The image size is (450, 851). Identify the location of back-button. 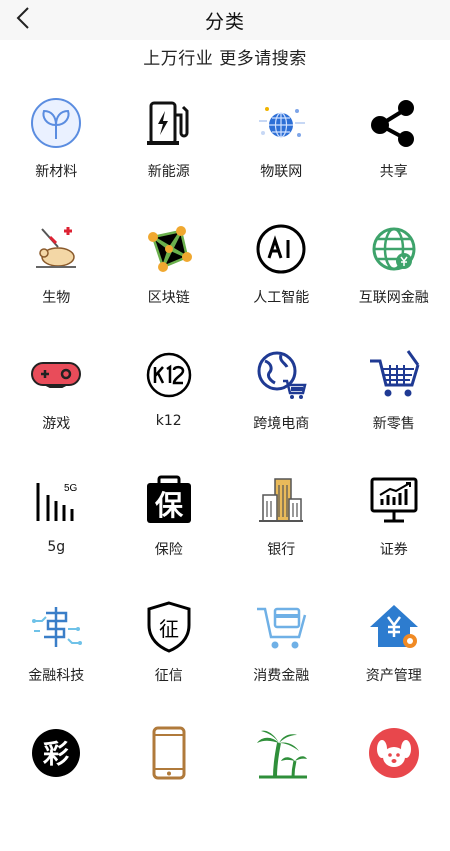
(24, 18).